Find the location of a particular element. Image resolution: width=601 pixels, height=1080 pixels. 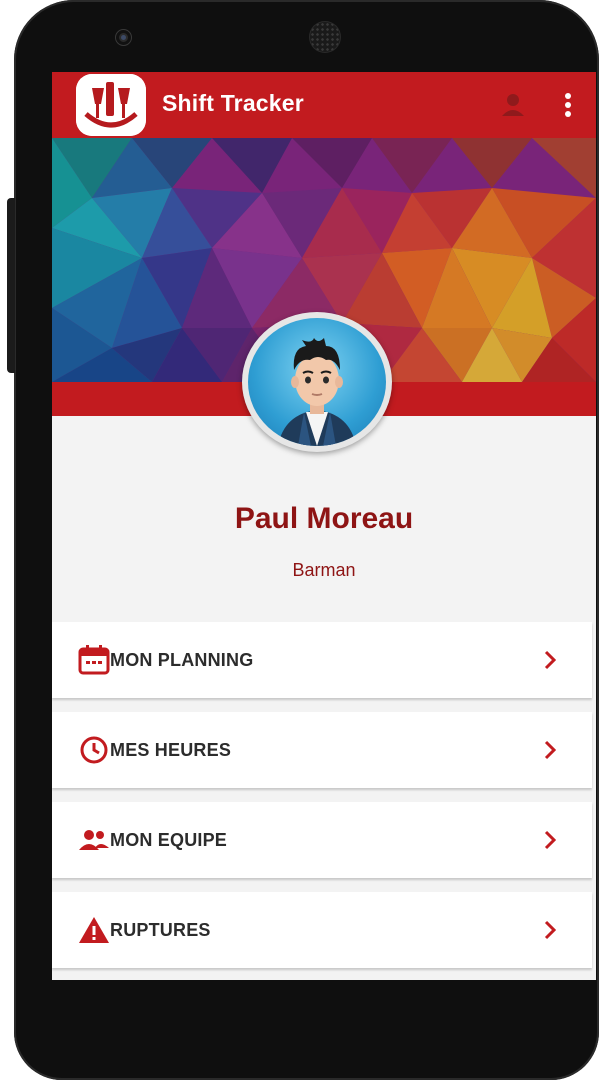

account-icon is located at coordinates (513, 105).